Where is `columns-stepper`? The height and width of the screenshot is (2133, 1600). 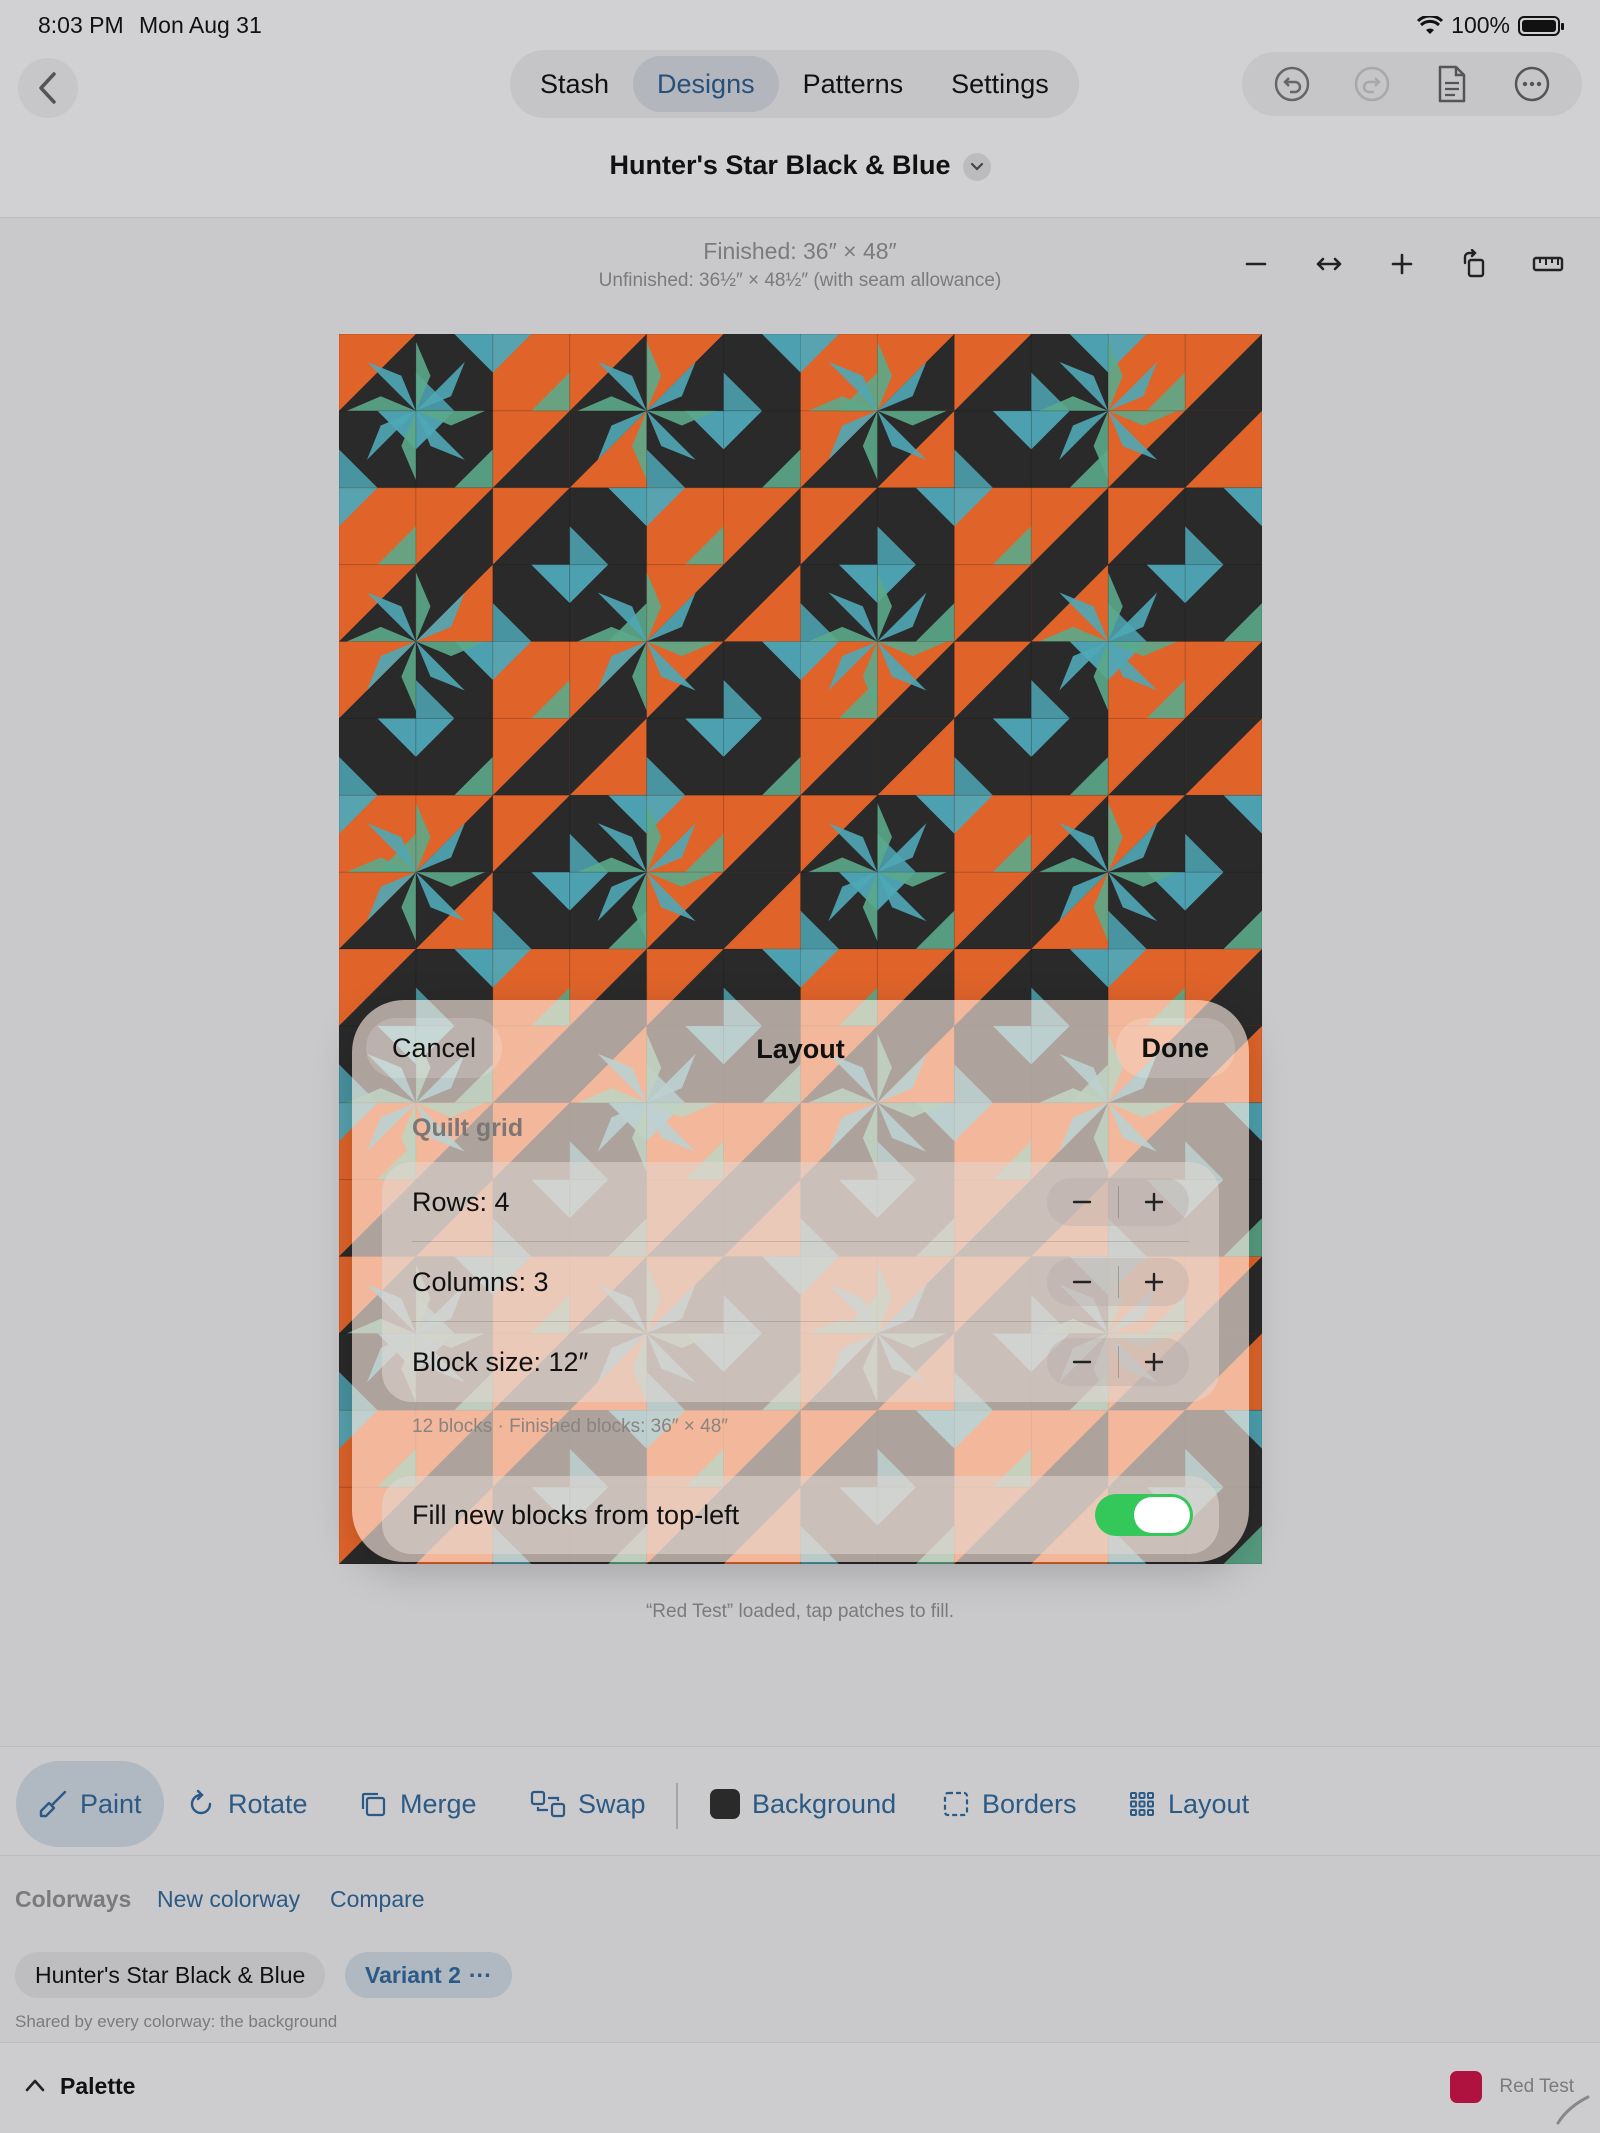 columns-stepper is located at coordinates (1118, 1282).